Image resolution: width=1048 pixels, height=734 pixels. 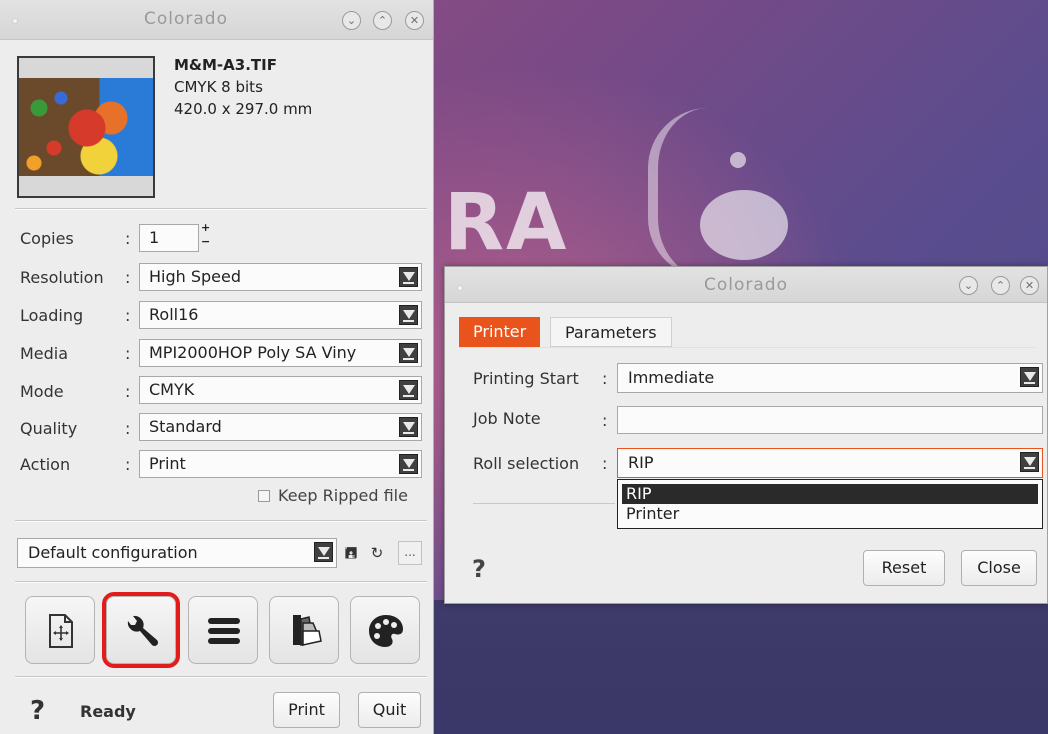 I want to click on refresh-icon: ↻, so click(x=377, y=553).